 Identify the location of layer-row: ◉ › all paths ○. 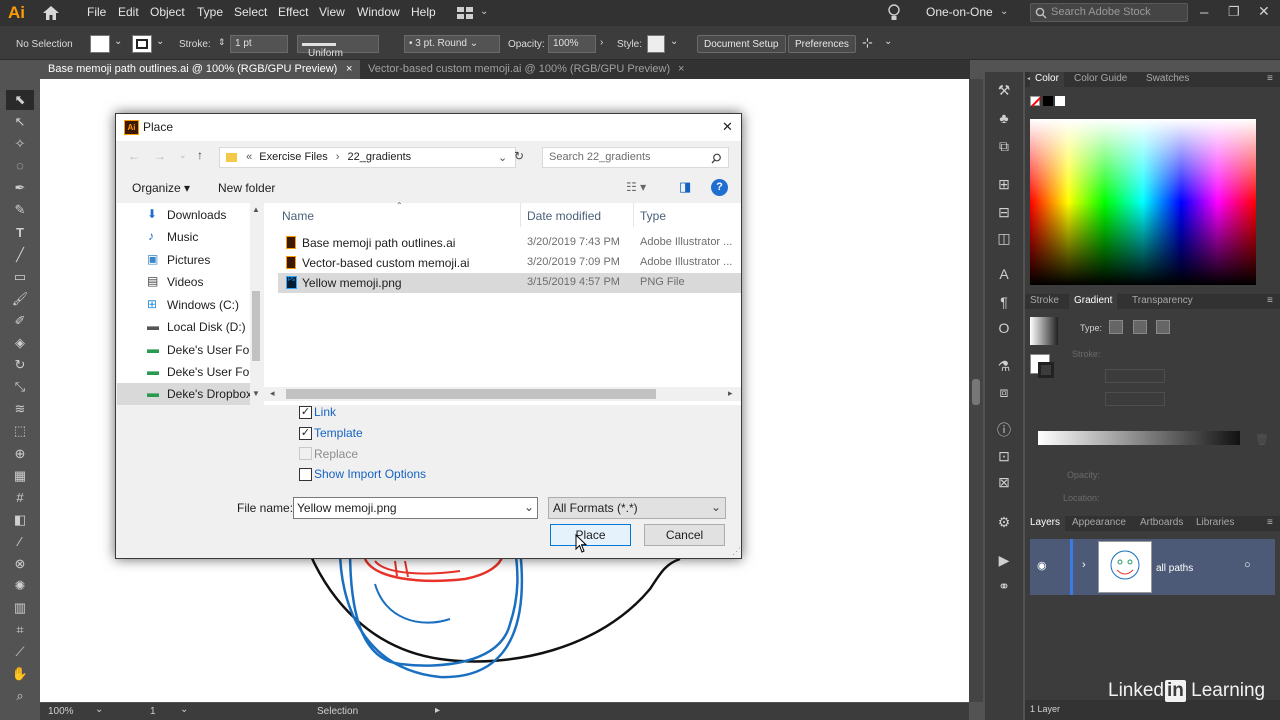
(1152, 567).